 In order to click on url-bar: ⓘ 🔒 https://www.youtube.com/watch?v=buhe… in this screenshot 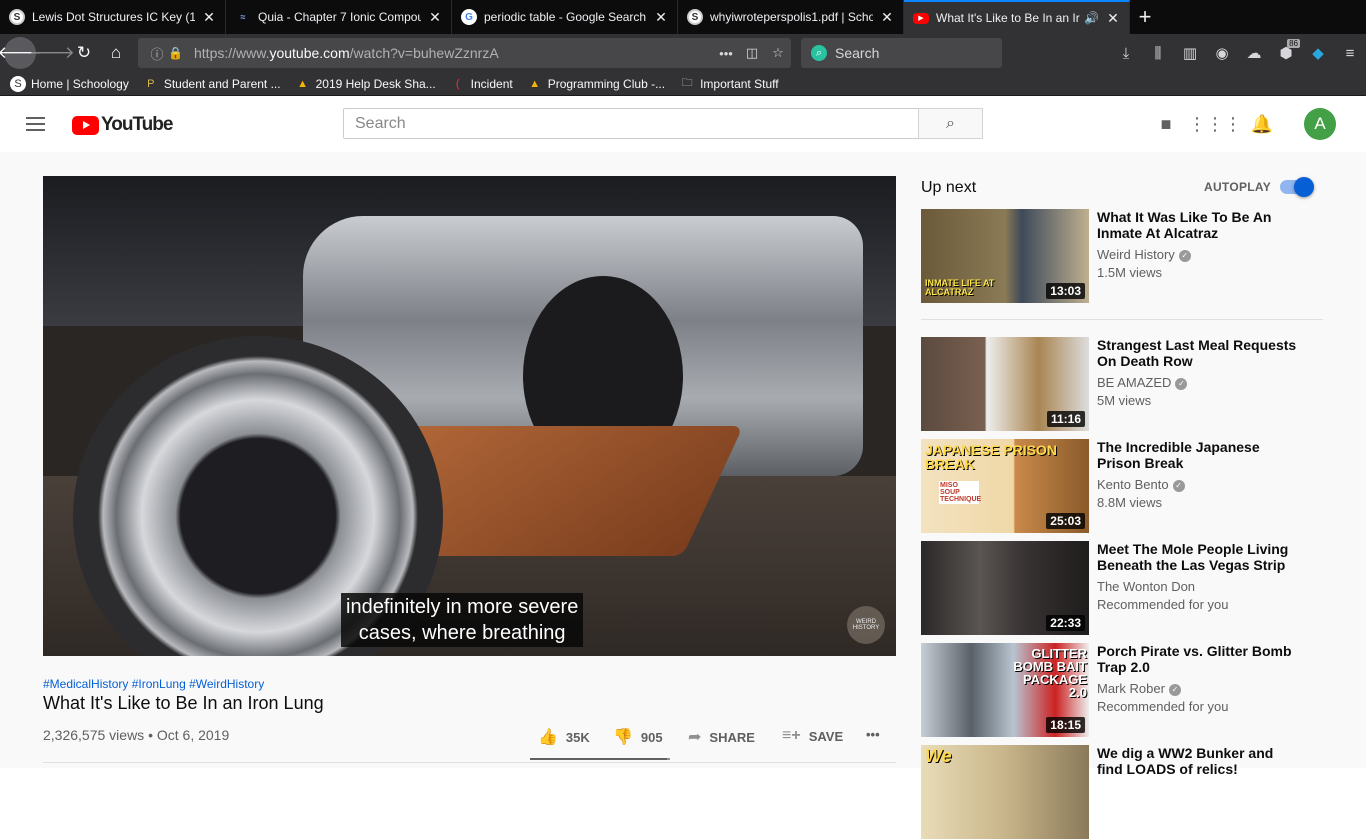, I will do `click(464, 53)`.